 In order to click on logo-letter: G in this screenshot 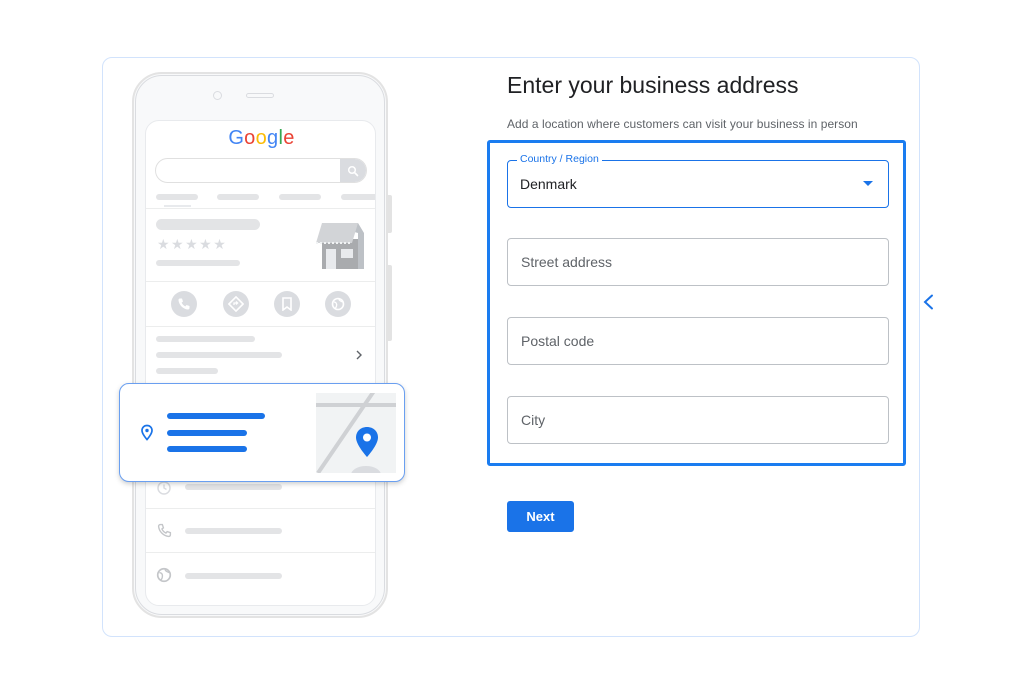, I will do `click(236, 138)`.